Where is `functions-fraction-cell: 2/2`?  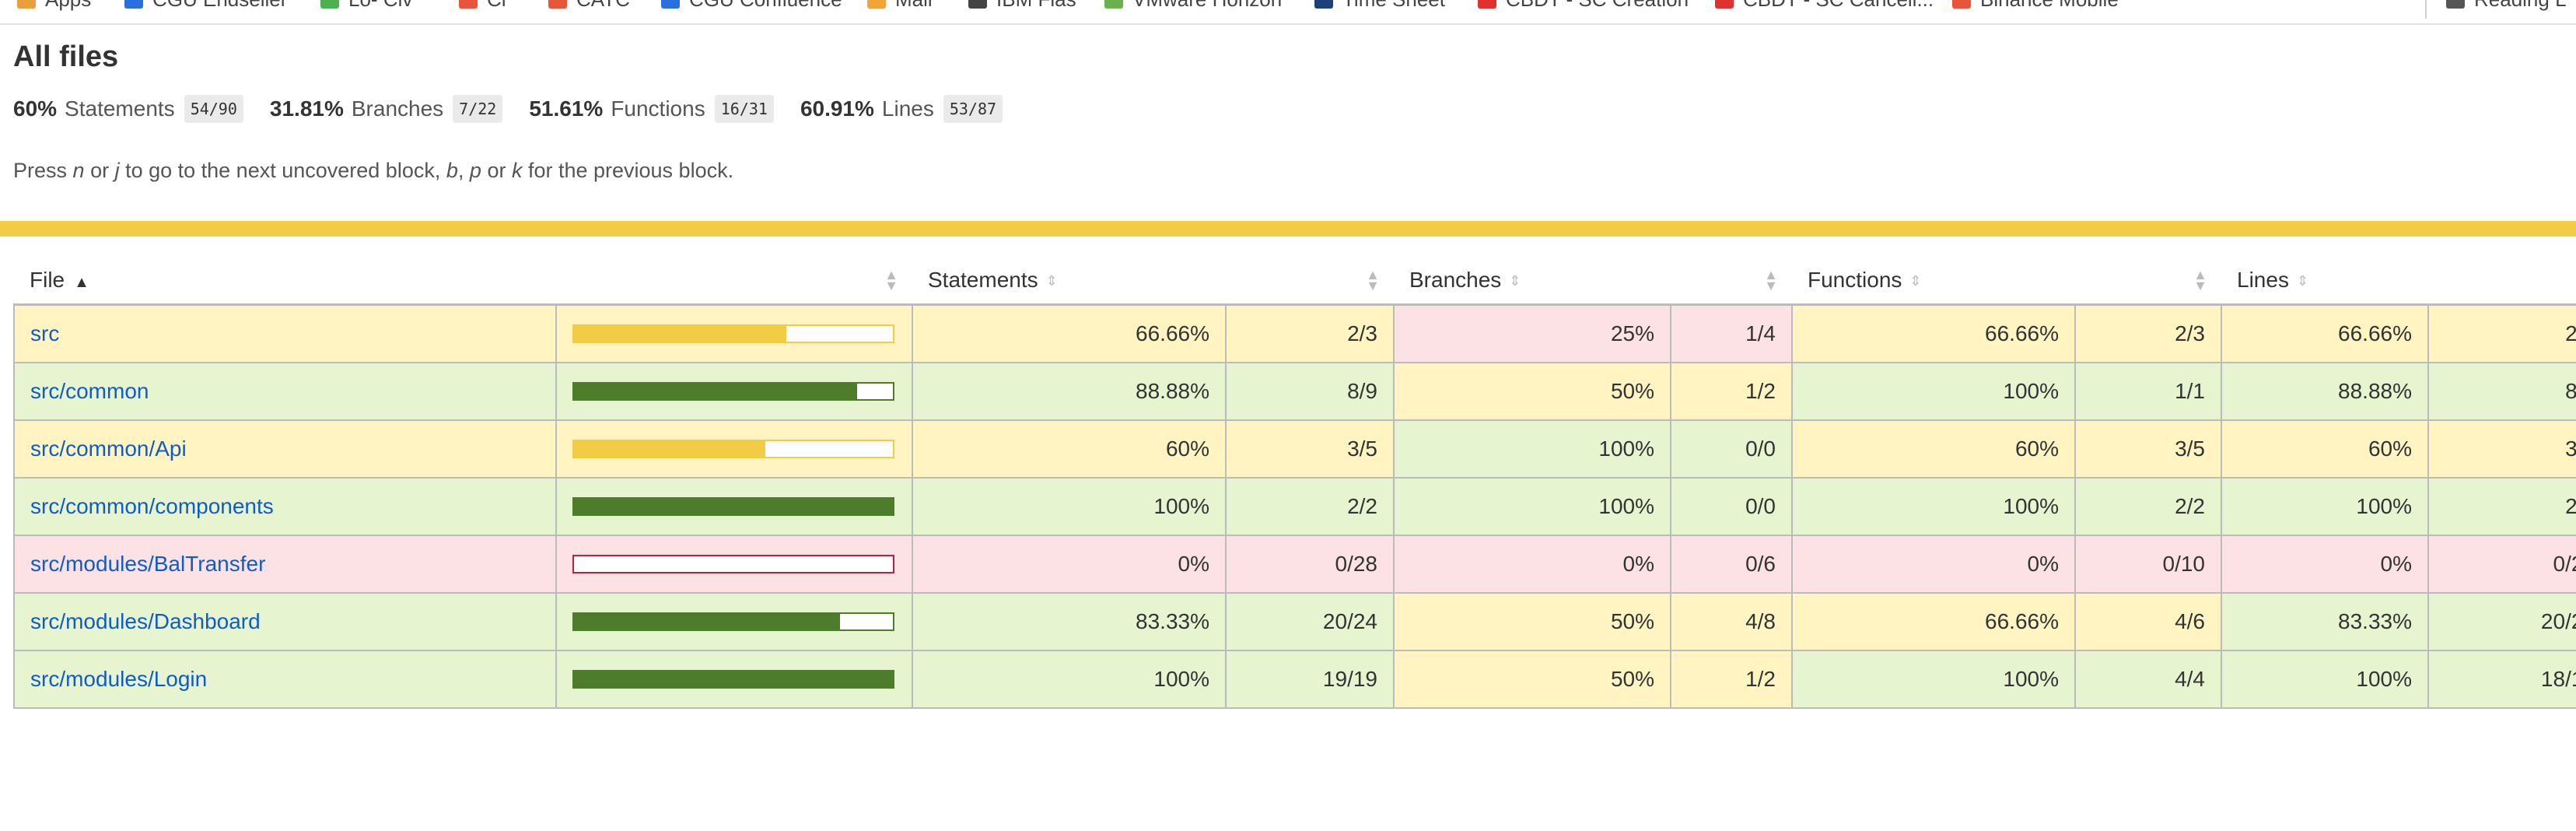
functions-fraction-cell: 2/2 is located at coordinates (2148, 506).